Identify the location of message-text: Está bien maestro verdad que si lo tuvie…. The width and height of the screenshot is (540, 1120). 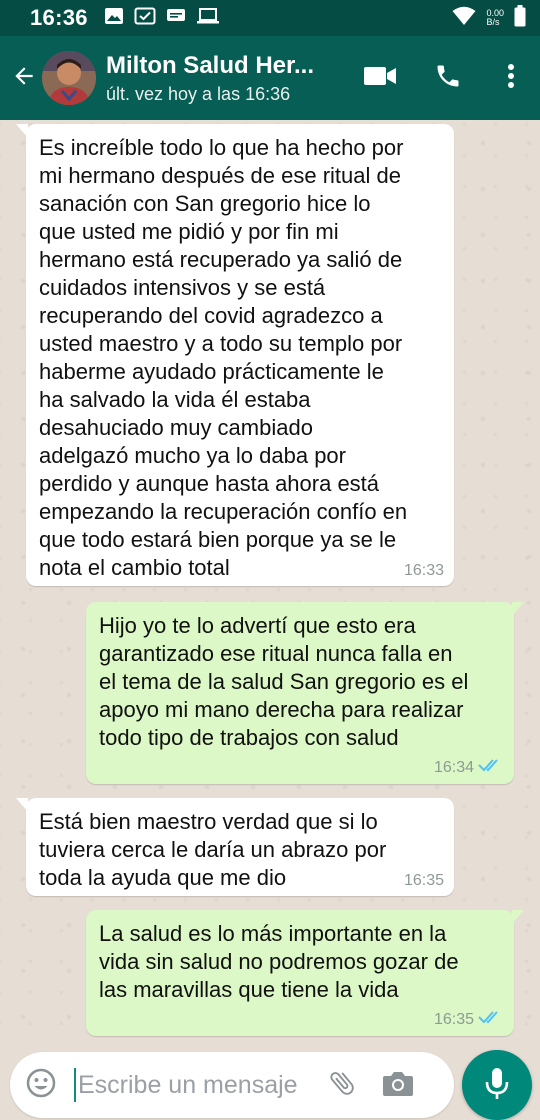
(213, 849).